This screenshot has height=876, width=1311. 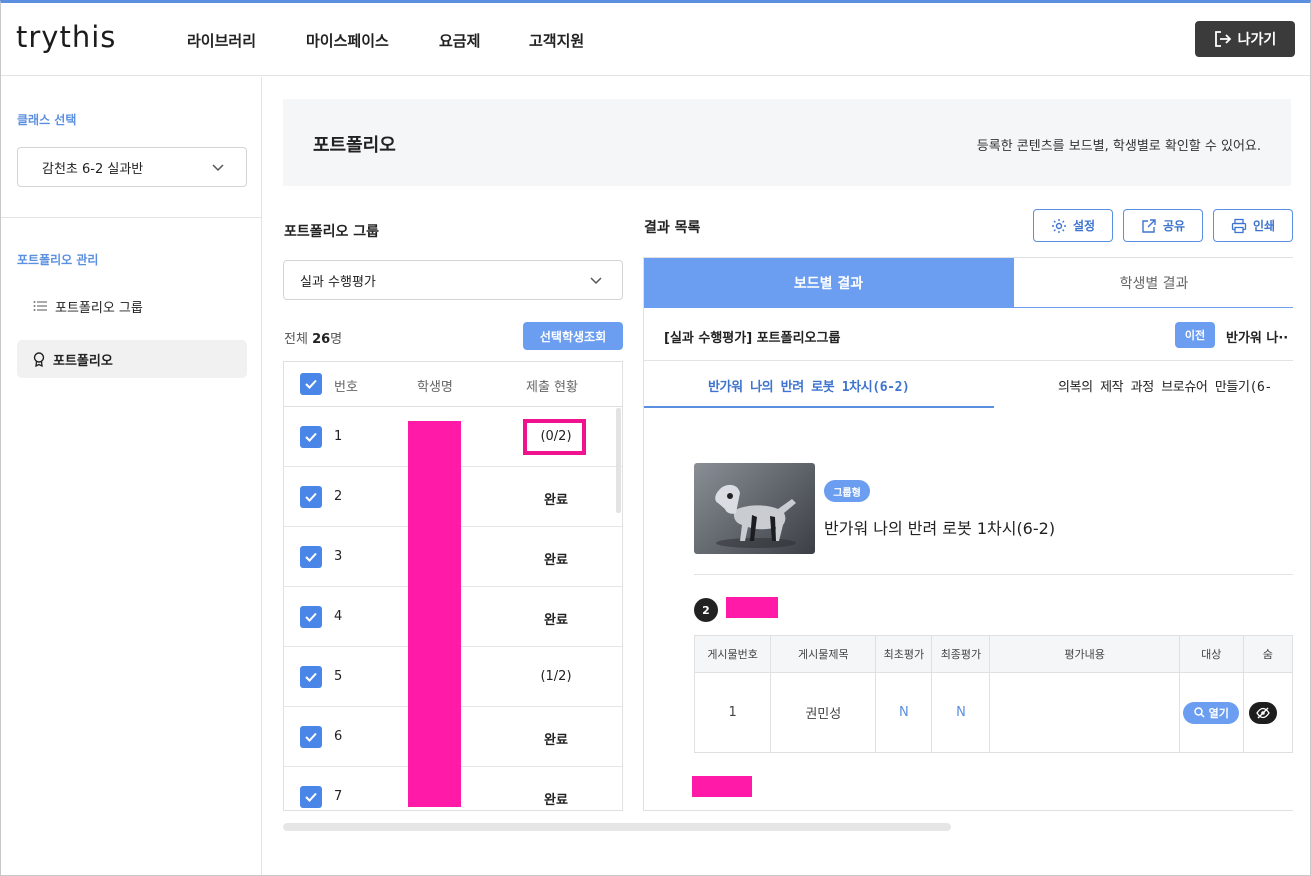 What do you see at coordinates (755, 516) in the screenshot?
I see `robot-dog-image` at bounding box center [755, 516].